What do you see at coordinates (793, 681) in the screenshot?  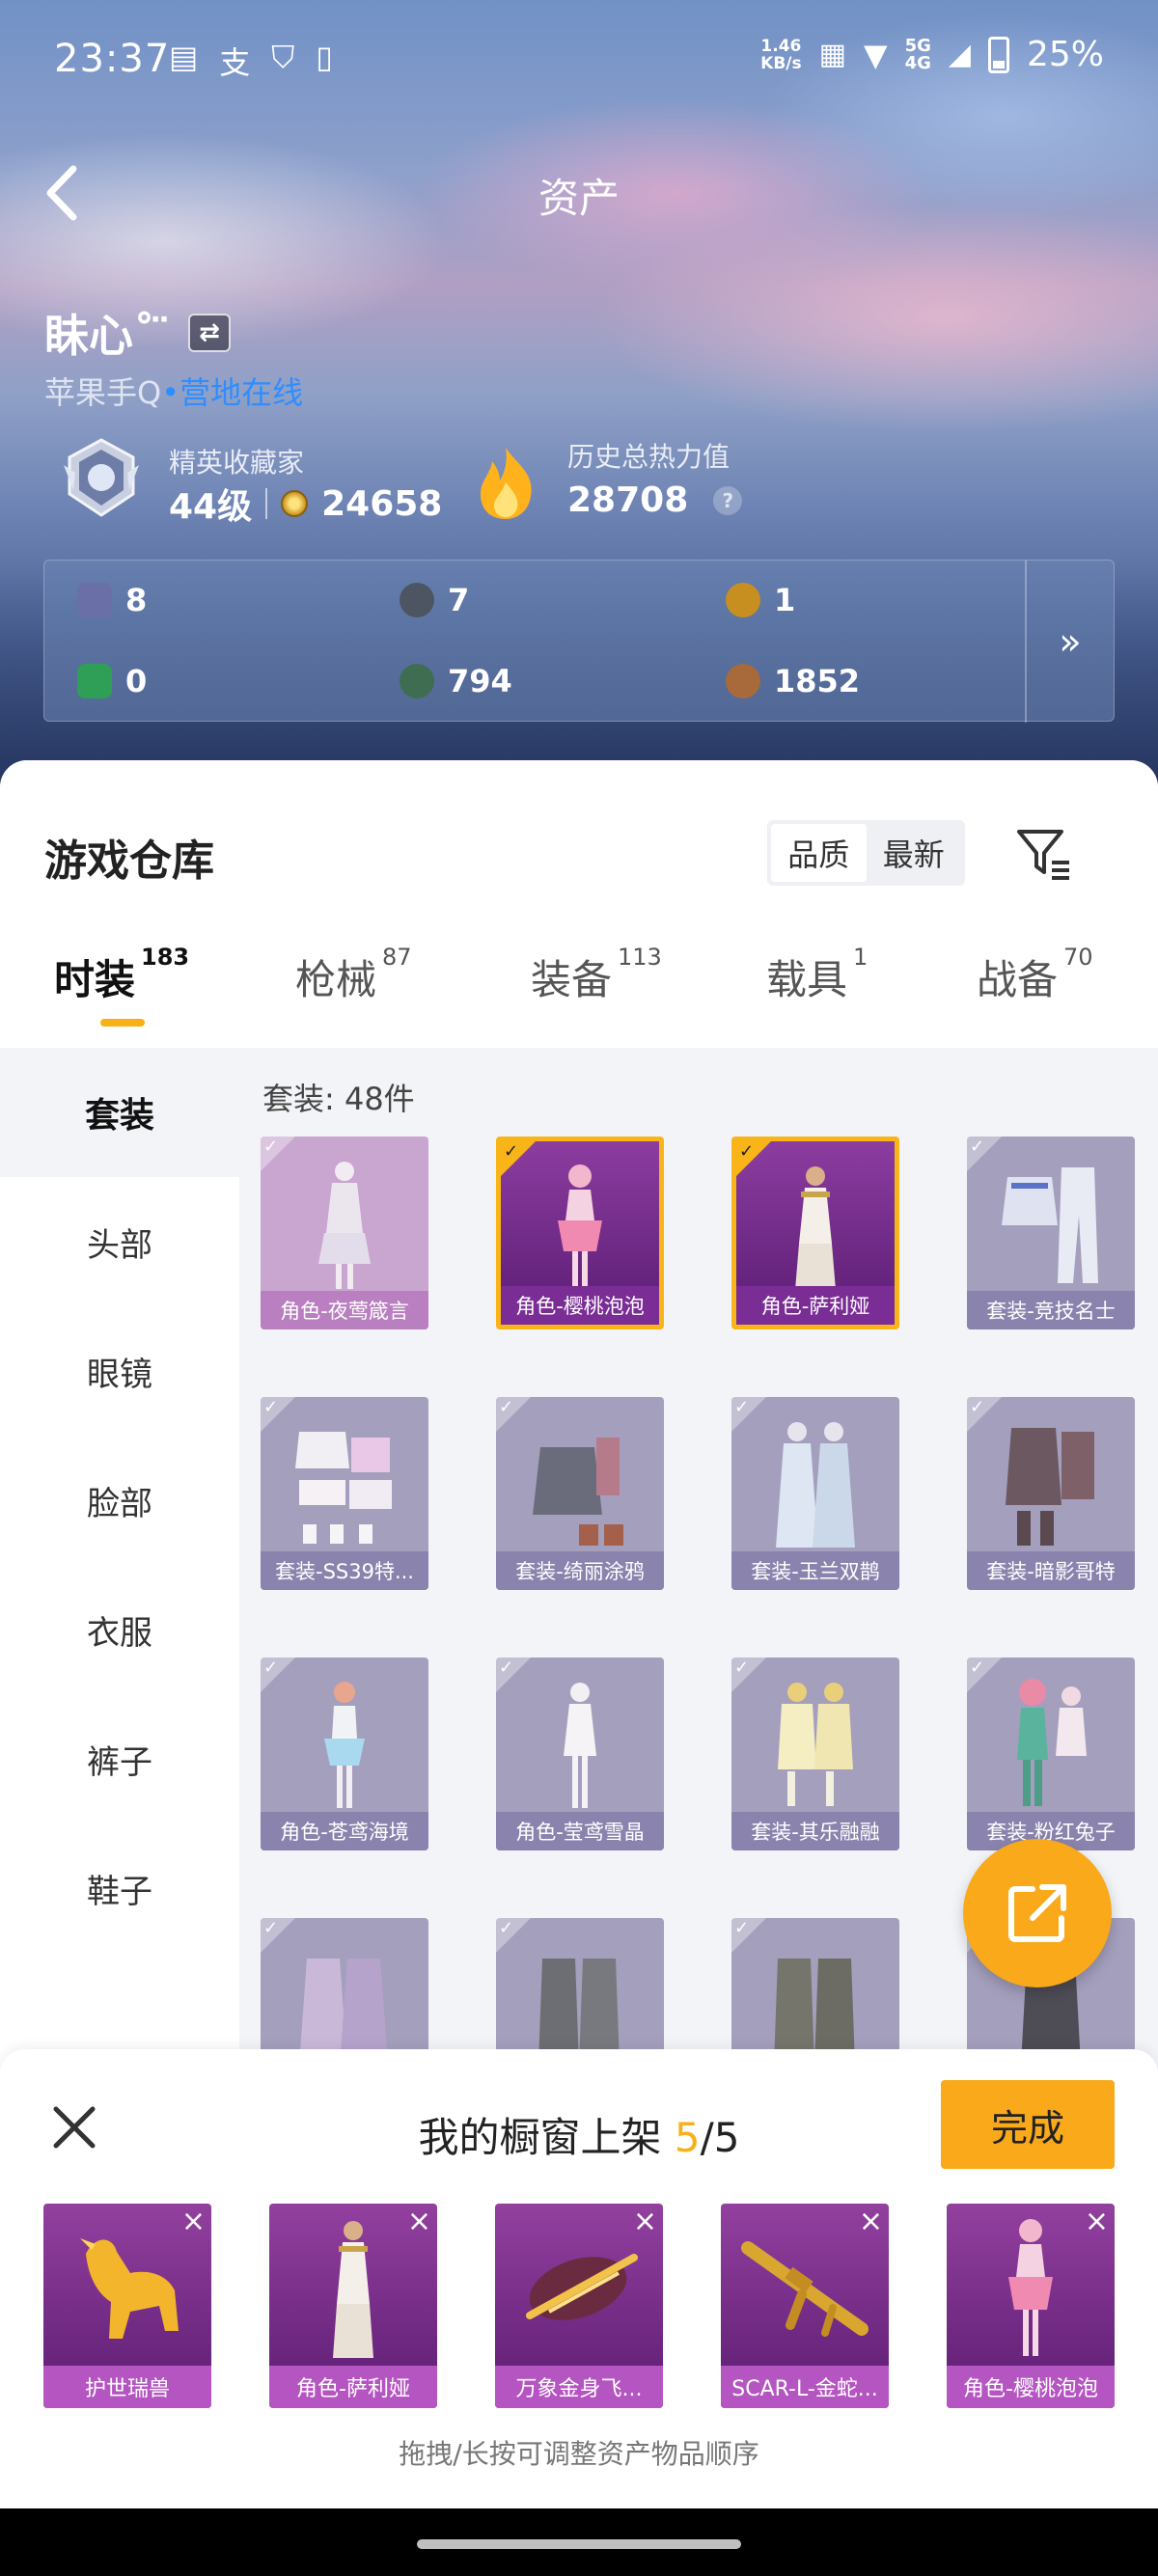 I see `currency-item: 1852` at bounding box center [793, 681].